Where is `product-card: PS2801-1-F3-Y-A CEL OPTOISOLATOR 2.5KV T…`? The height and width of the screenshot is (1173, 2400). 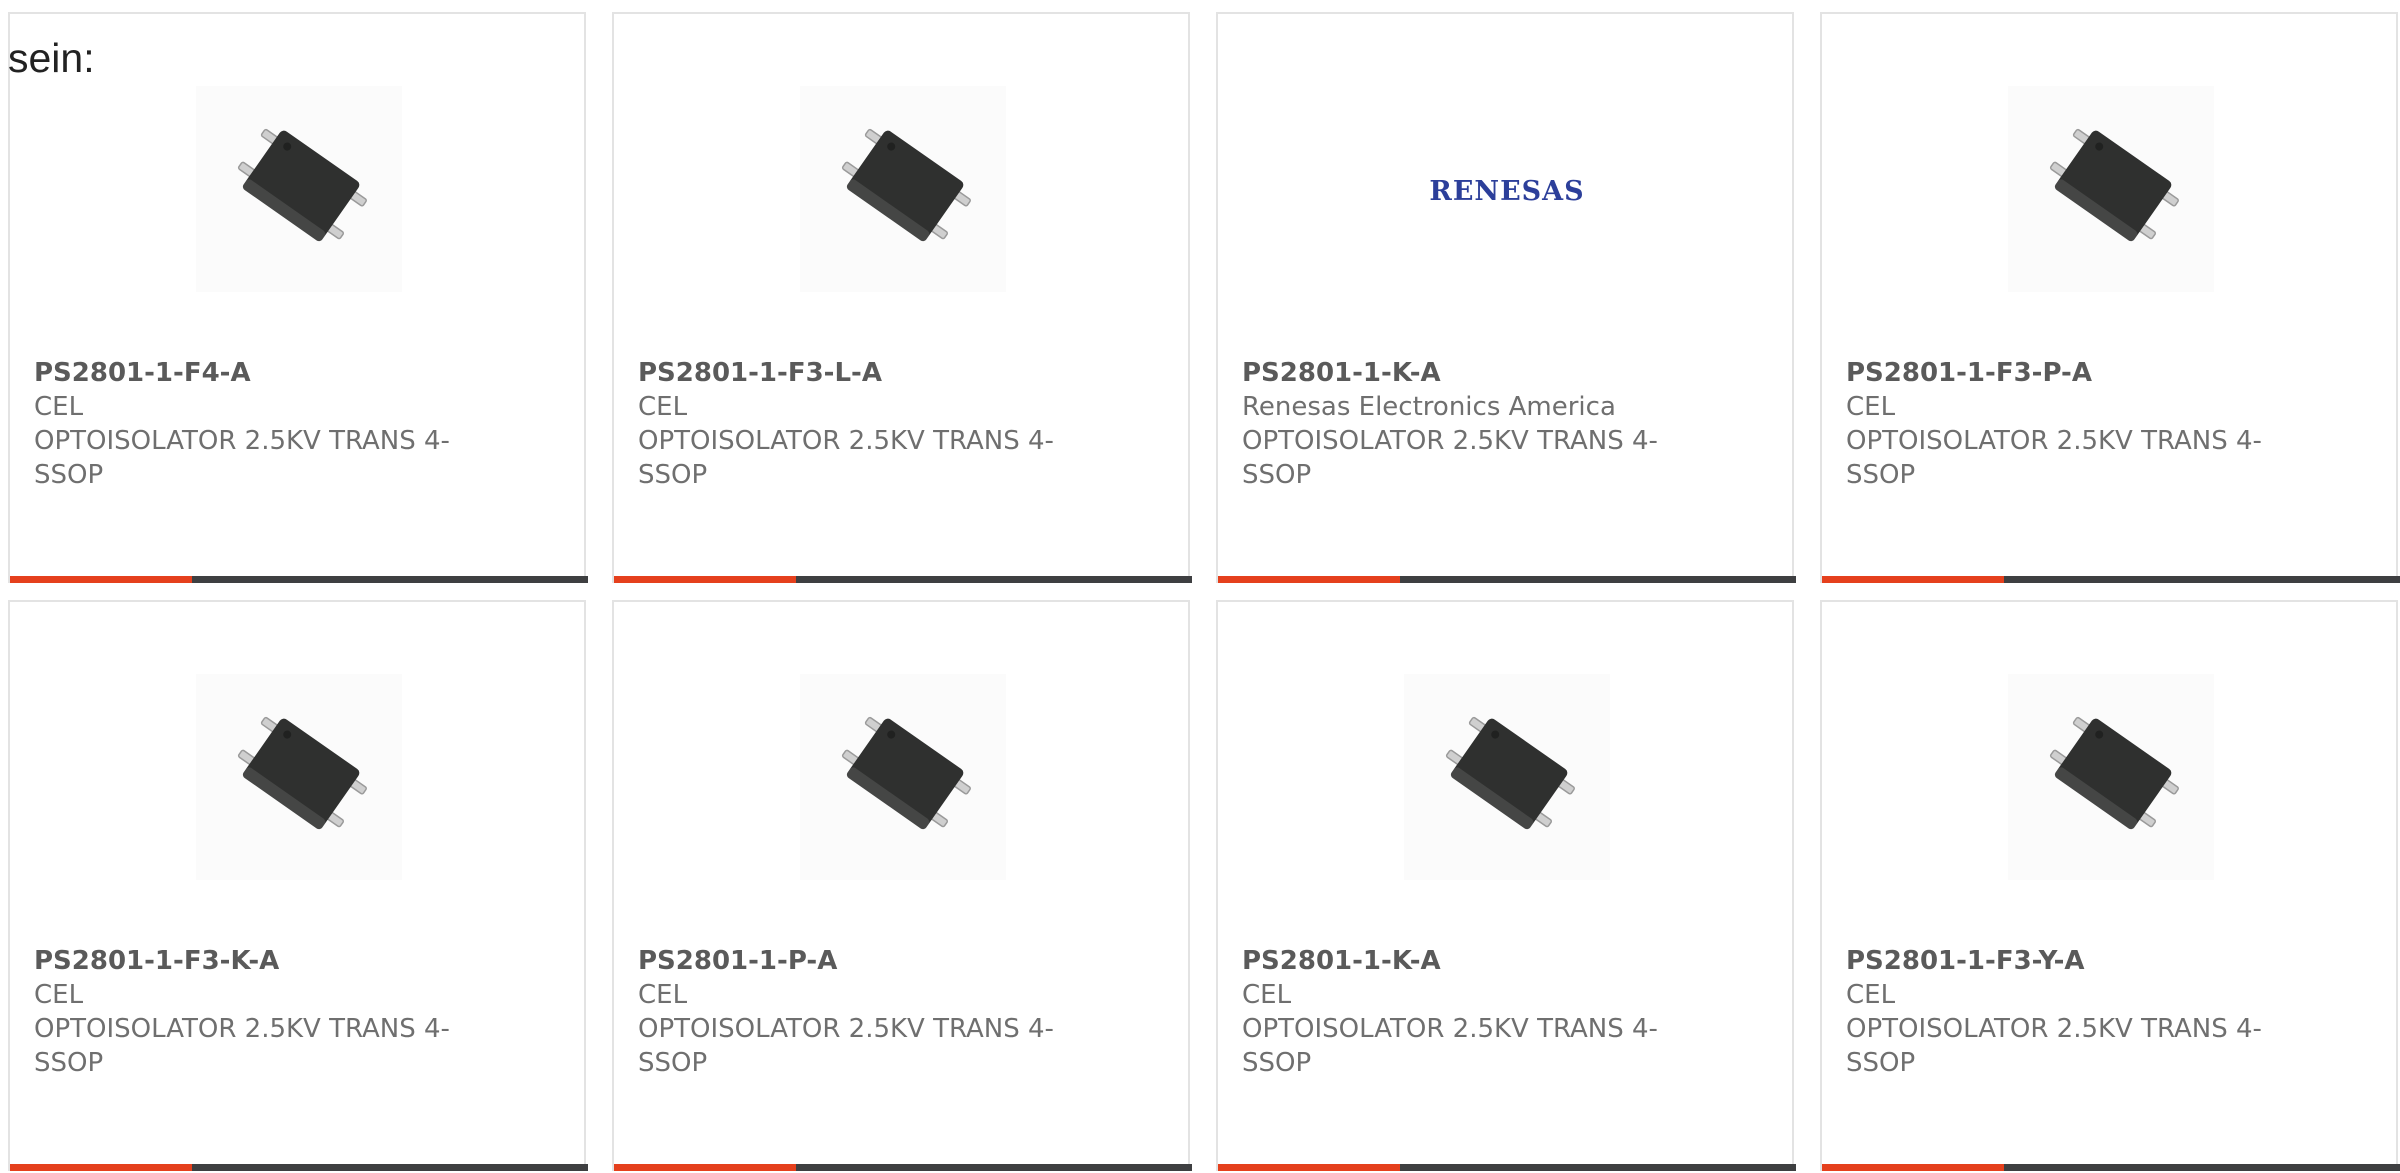
product-card: PS2801-1-F3-Y-A CEL OPTOISOLATOR 2.5KV T… is located at coordinates (2110, 885).